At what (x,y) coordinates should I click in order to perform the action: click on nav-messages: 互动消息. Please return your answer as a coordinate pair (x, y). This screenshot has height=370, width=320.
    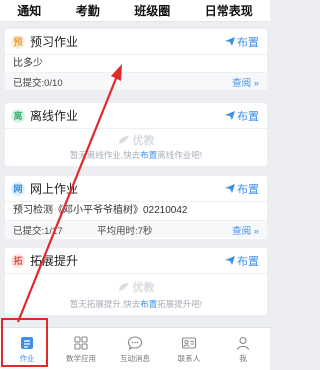
    Looking at the image, I should click on (135, 349).